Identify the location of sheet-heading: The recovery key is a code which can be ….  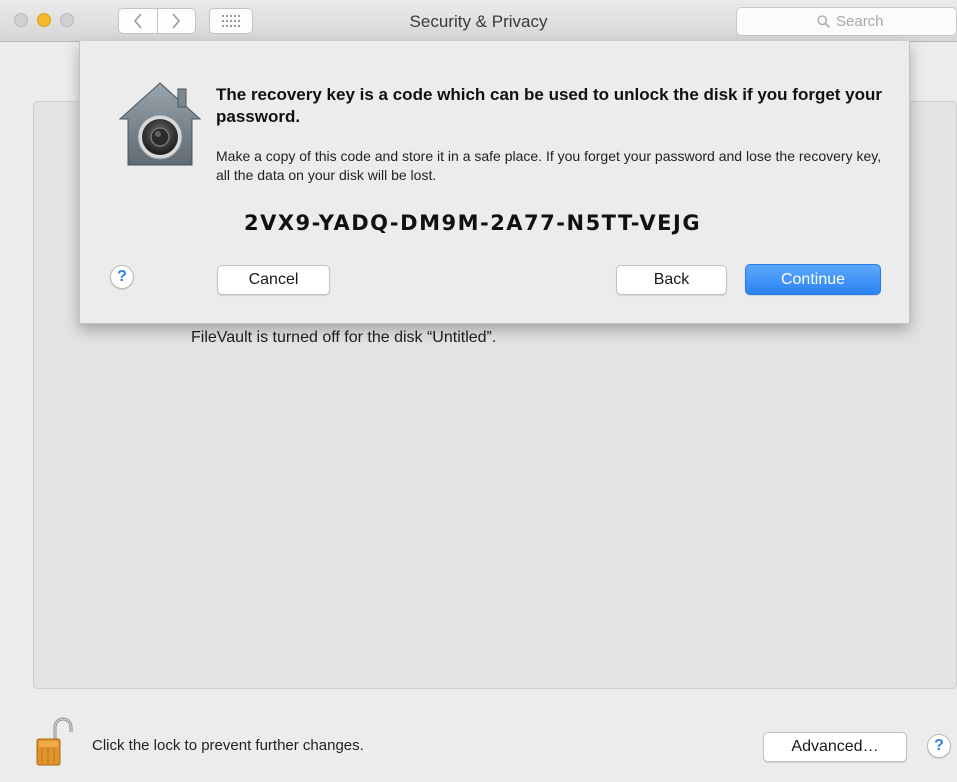
(549, 105).